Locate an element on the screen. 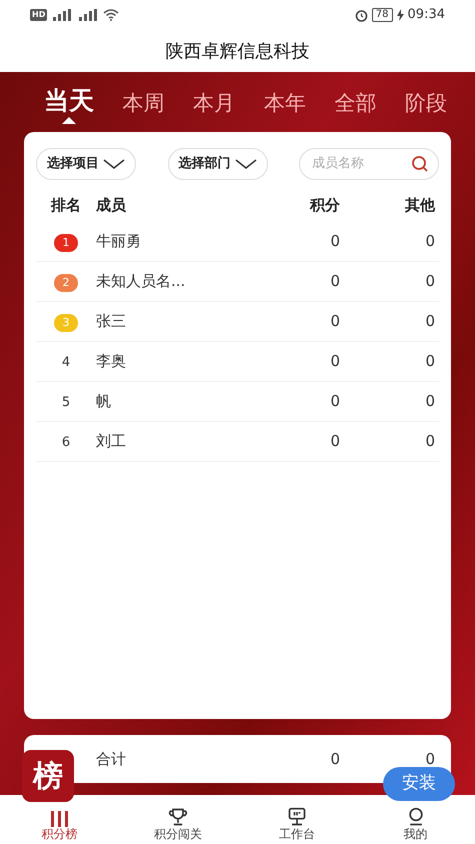 The width and height of the screenshot is (475, 844). wifi-icon is located at coordinates (111, 15).